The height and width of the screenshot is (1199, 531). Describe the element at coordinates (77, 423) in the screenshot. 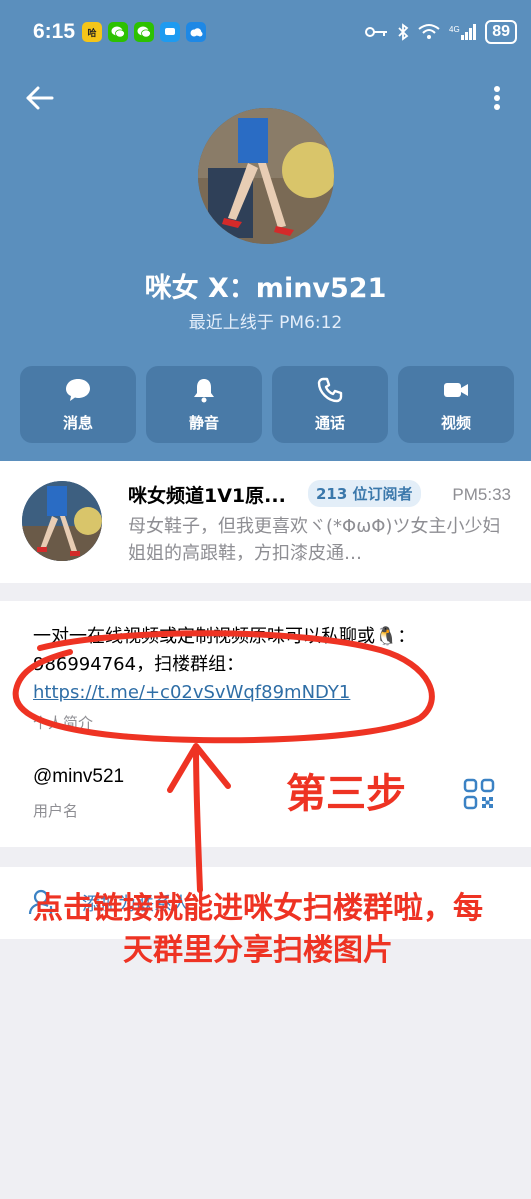

I see `message-label: 消息` at that location.